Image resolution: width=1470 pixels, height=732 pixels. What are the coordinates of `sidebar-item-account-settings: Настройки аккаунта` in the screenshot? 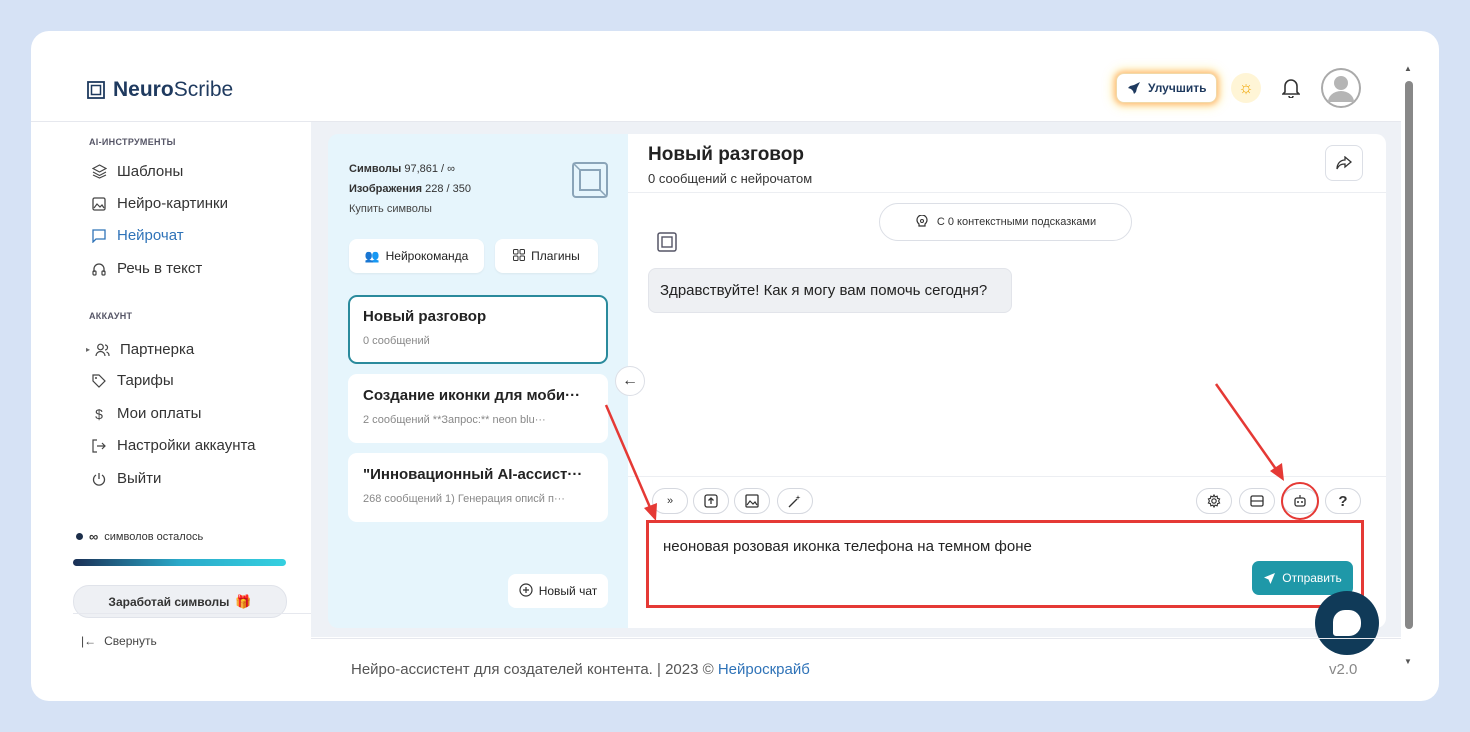 It's located at (173, 445).